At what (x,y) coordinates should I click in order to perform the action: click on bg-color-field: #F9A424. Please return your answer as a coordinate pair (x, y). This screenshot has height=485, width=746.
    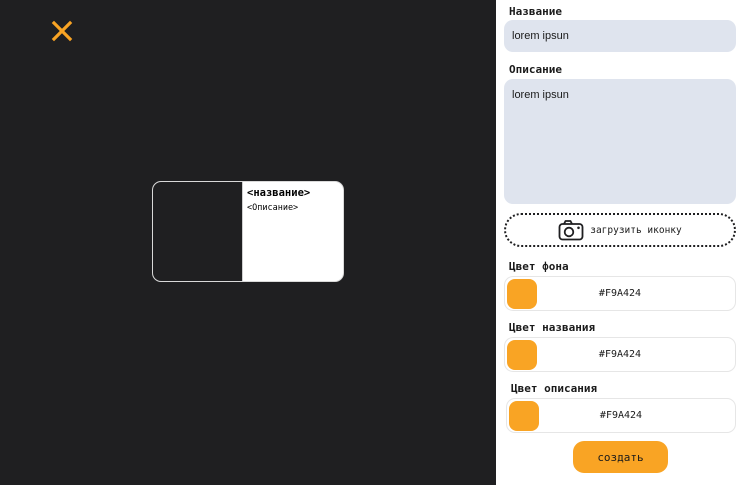
    Looking at the image, I should click on (620, 293).